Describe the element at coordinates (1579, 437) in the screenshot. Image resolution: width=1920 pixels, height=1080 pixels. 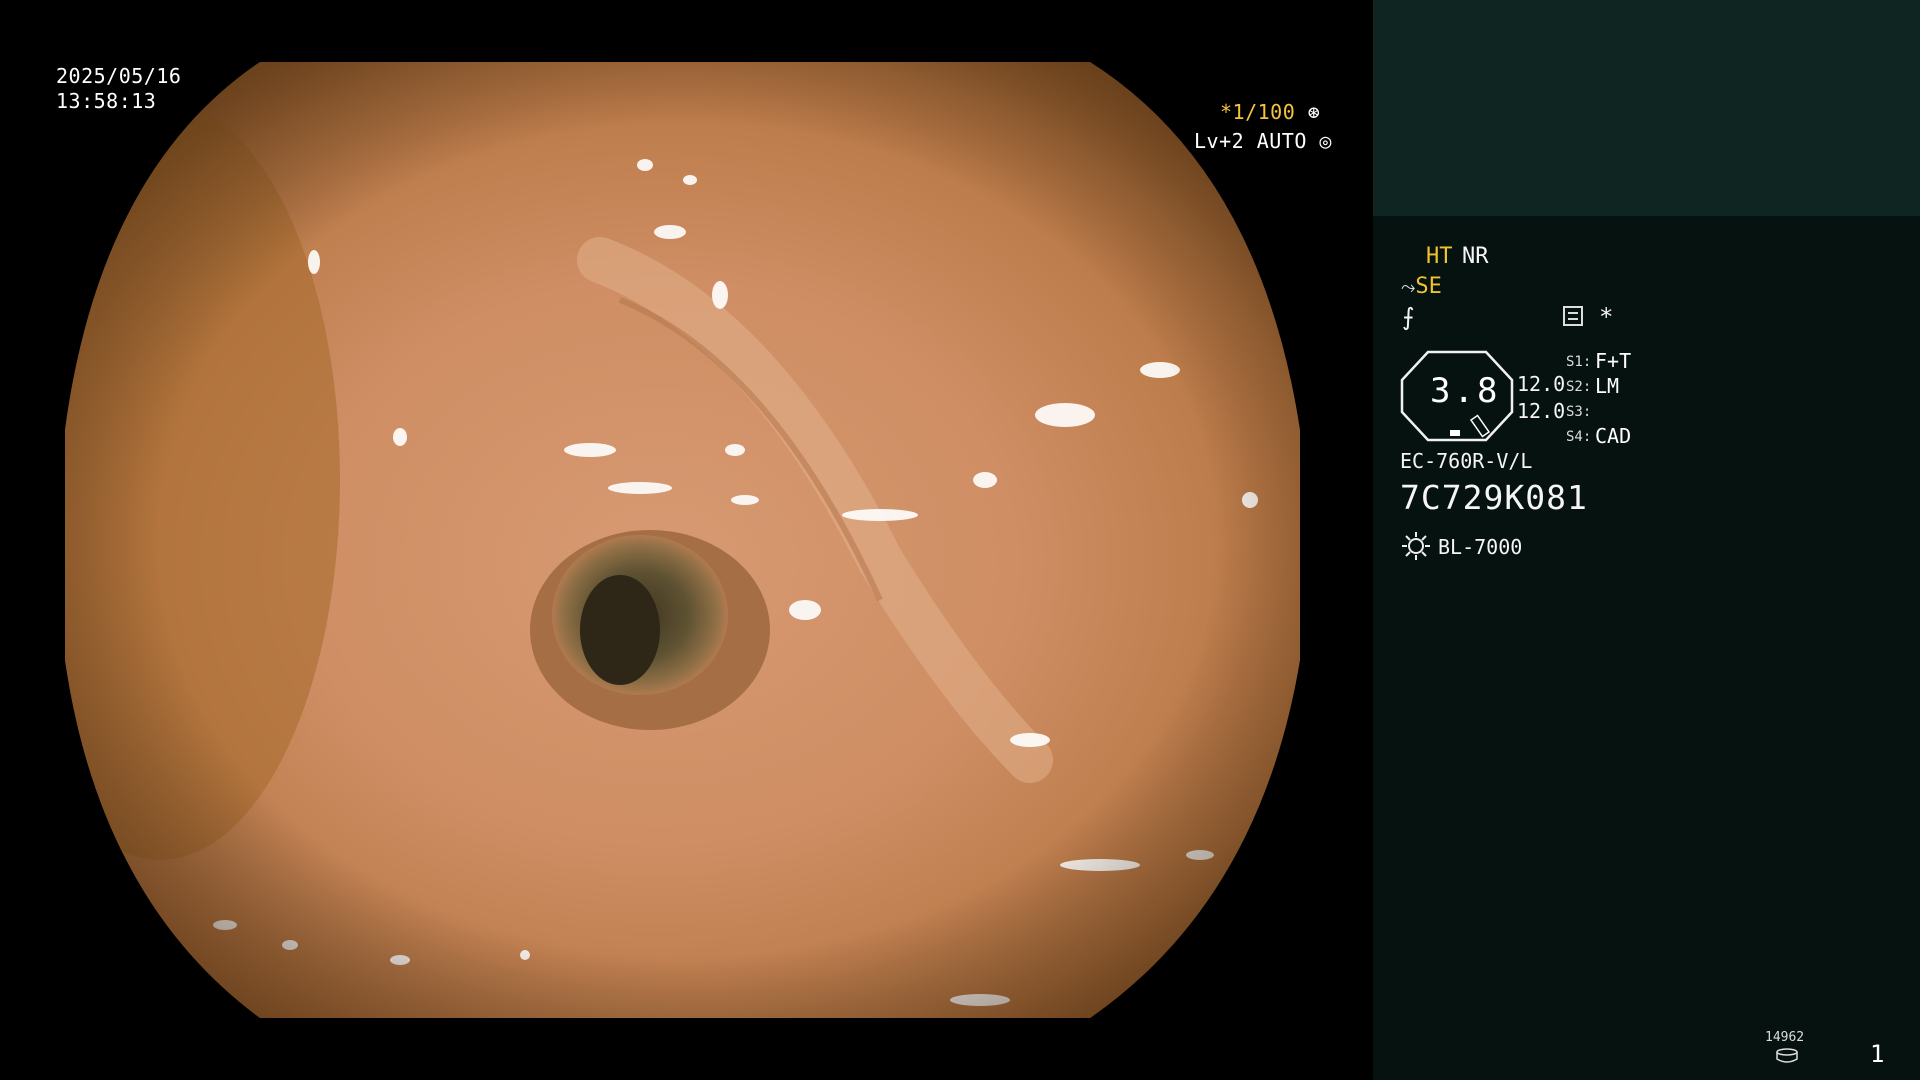
I see `switch-4-label: S4:` at that location.